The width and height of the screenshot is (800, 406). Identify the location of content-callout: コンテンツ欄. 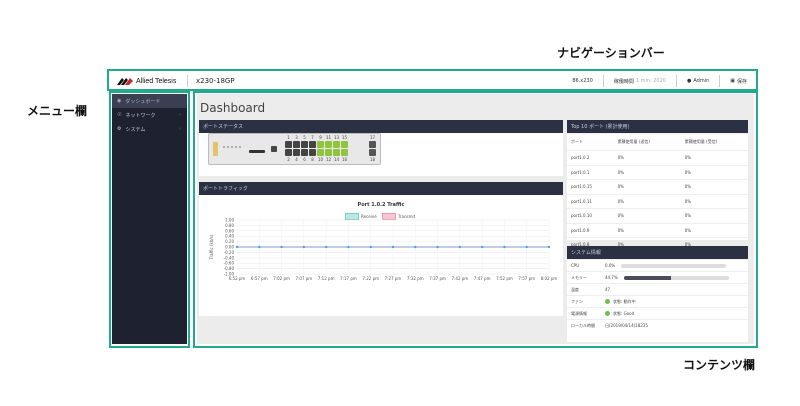
(719, 365).